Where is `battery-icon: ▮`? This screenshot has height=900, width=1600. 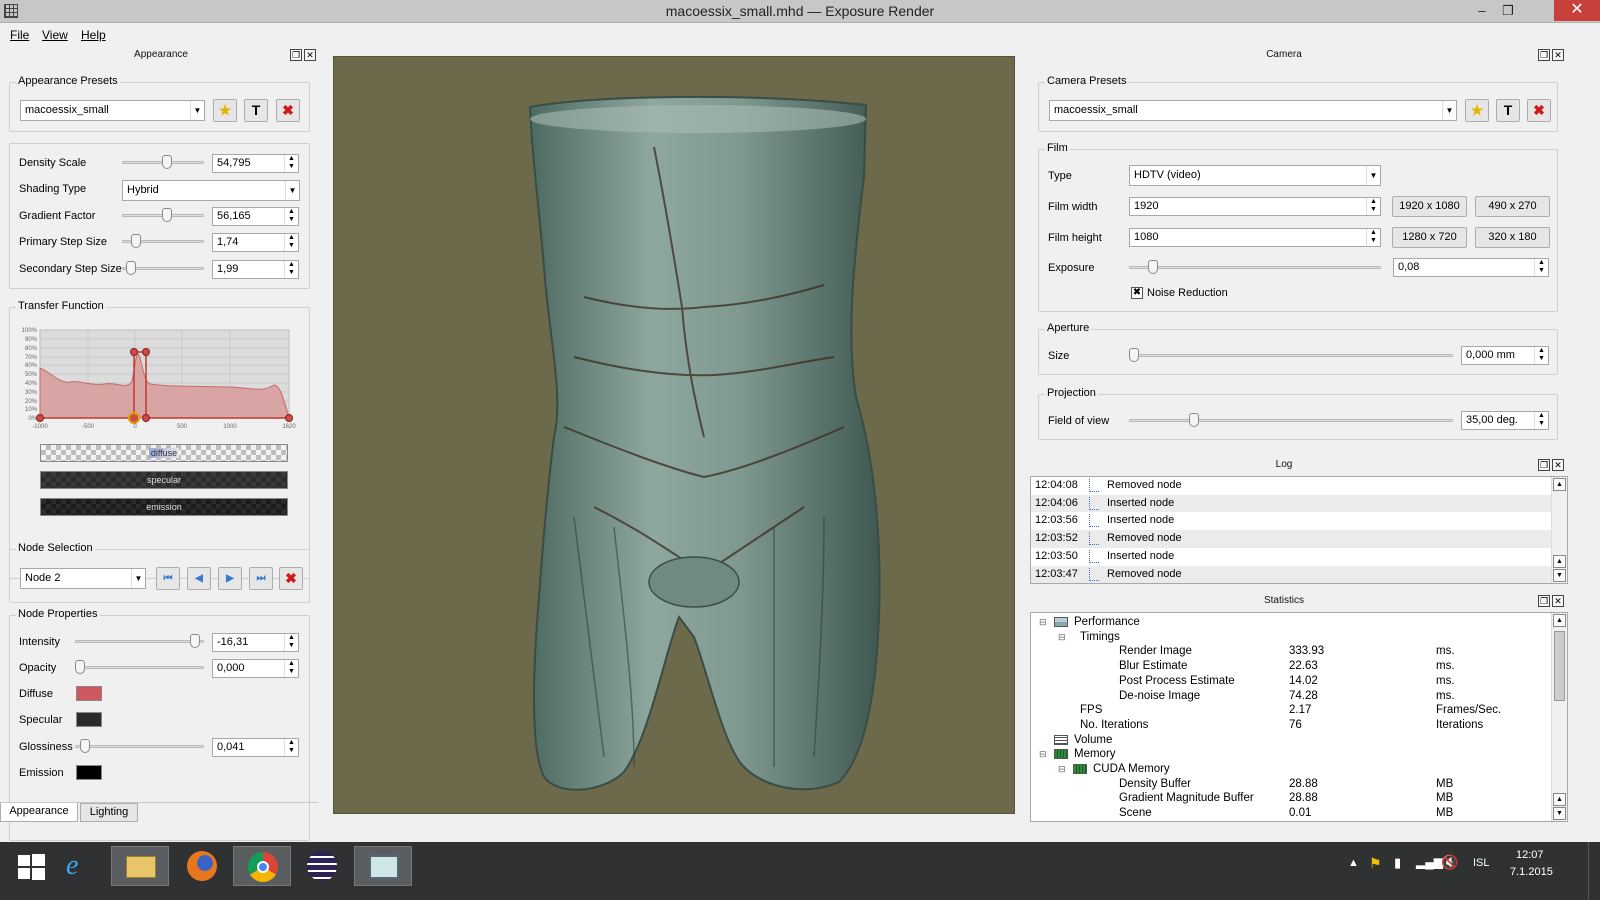
battery-icon: ▮ is located at coordinates (1397, 863).